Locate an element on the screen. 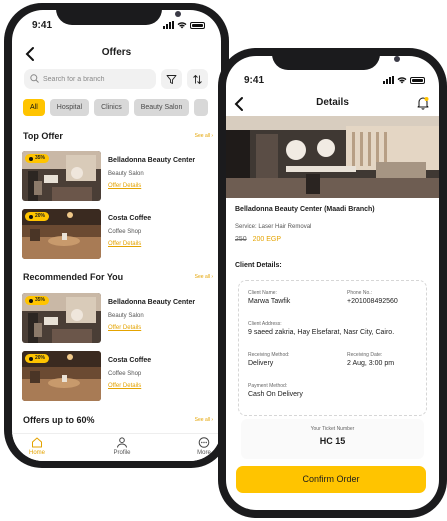 This screenshot has height=521, width=447. offers-header: Offers is located at coordinates (116, 54).